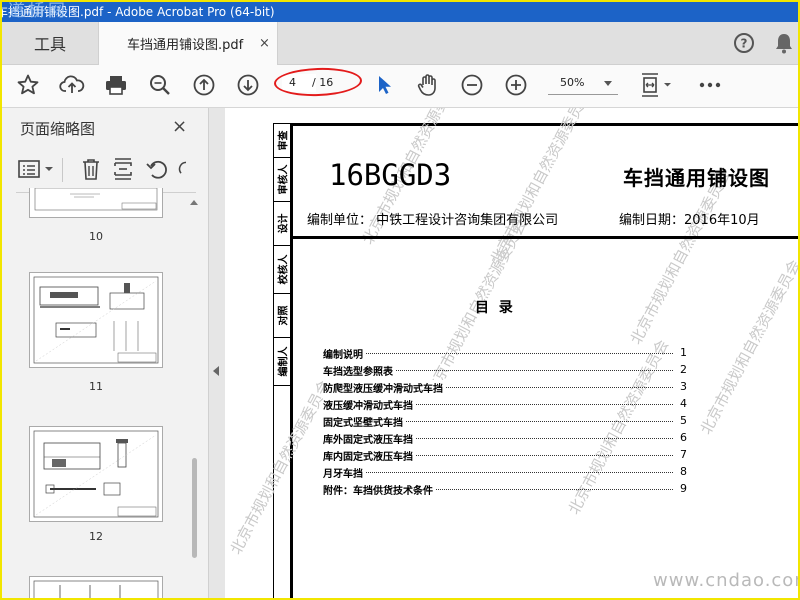 The width and height of the screenshot is (800, 600). I want to click on tab-document: 车挡通用铺设图.pdf ×, so click(188, 43).